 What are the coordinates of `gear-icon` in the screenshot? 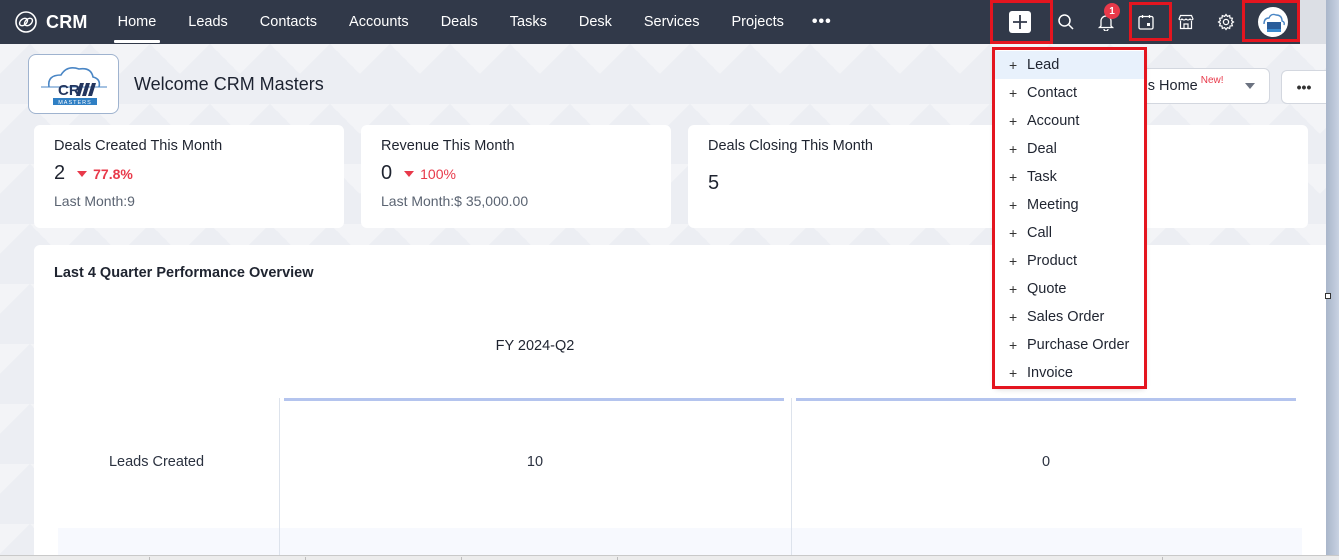 It's located at (1226, 22).